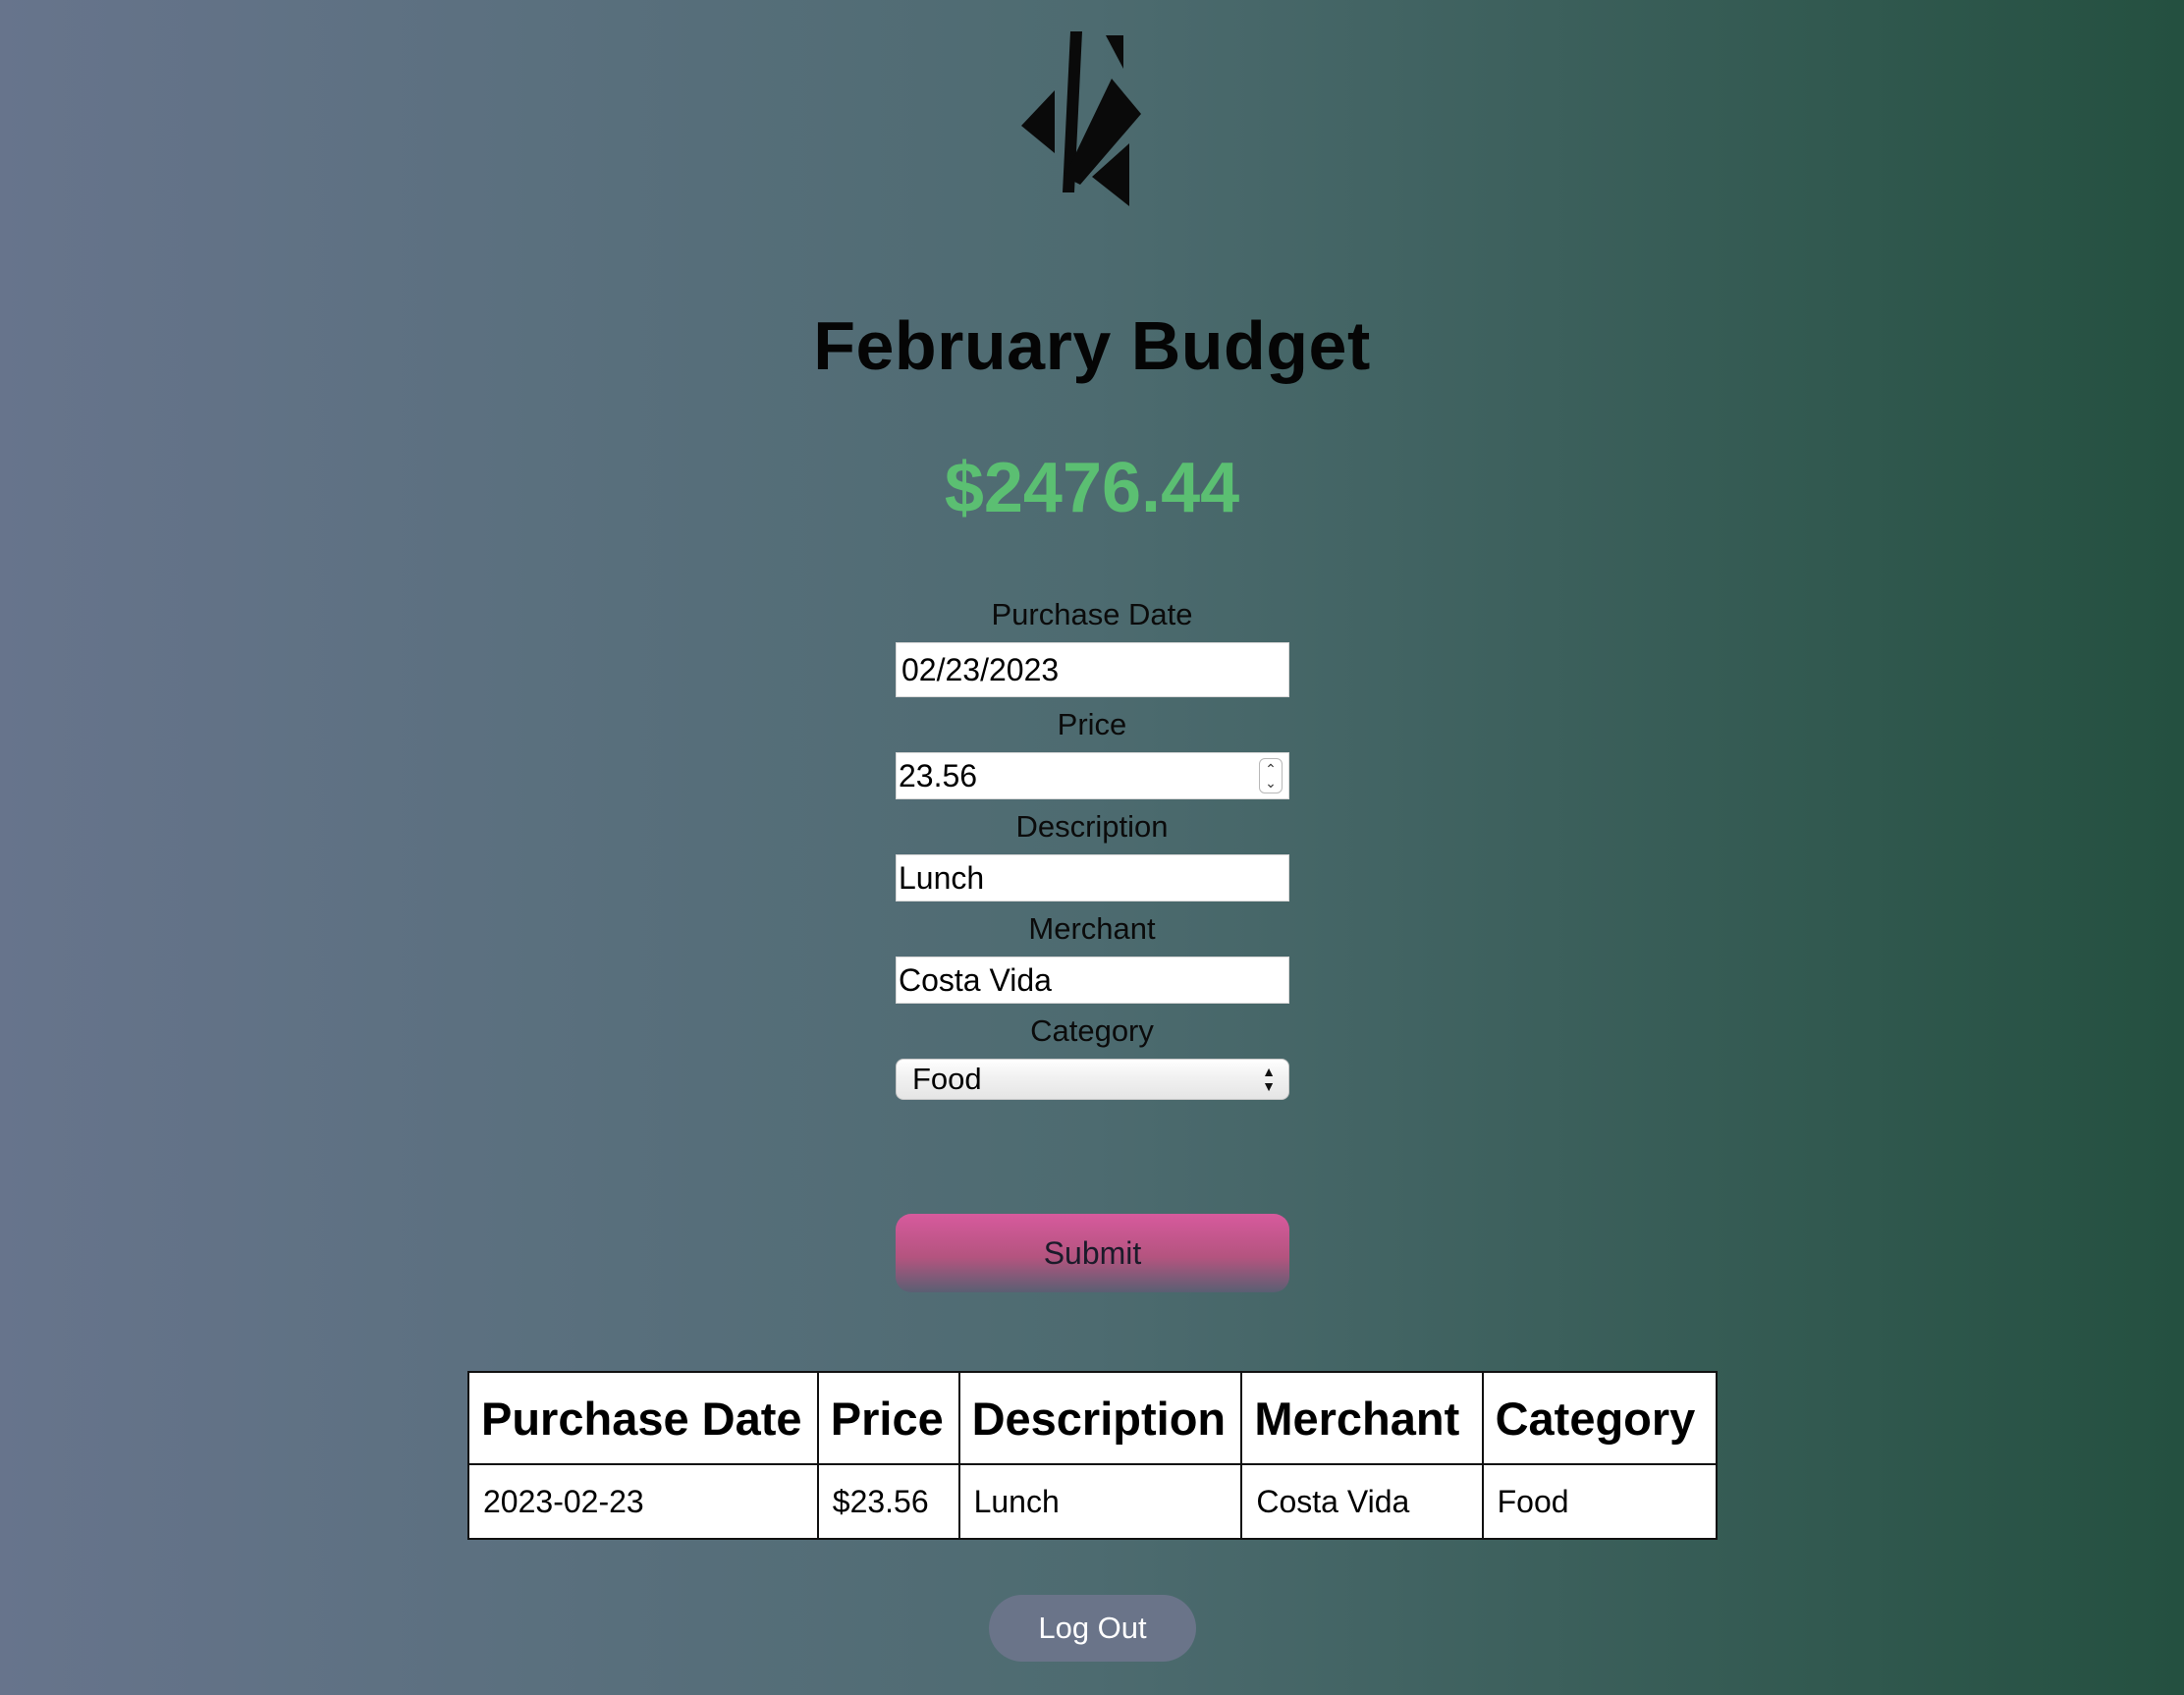 This screenshot has width=2184, height=1695. Describe the element at coordinates (1100, 1418) in the screenshot. I see `column-header-description: Description` at that location.